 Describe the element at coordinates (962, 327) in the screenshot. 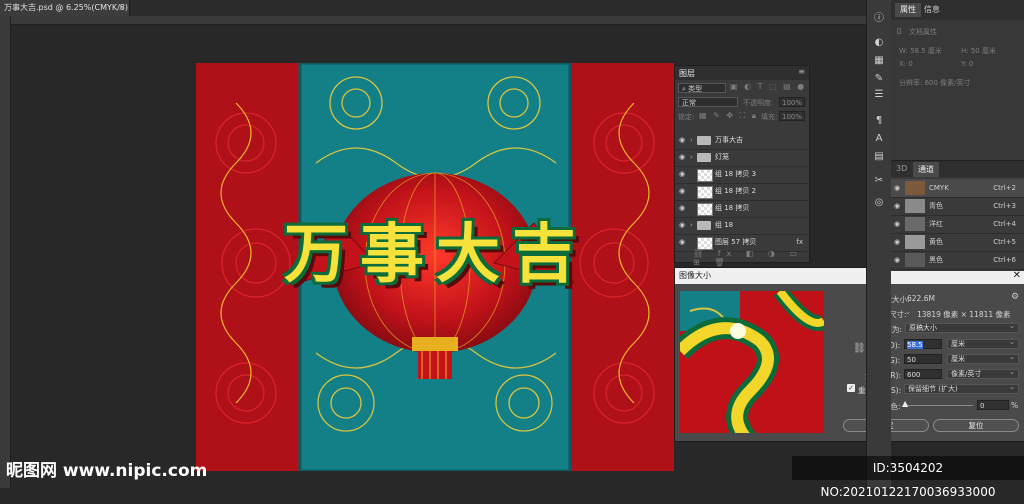

I see `fit-to-select: 原稿大小` at that location.